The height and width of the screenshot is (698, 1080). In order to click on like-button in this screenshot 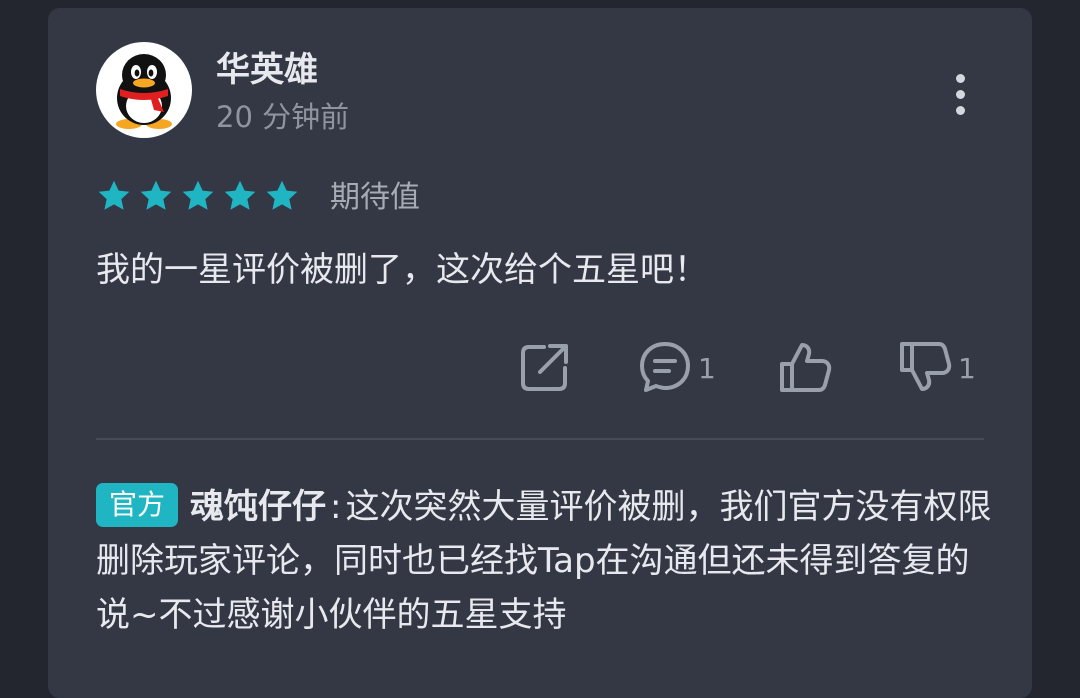, I will do `click(806, 367)`.